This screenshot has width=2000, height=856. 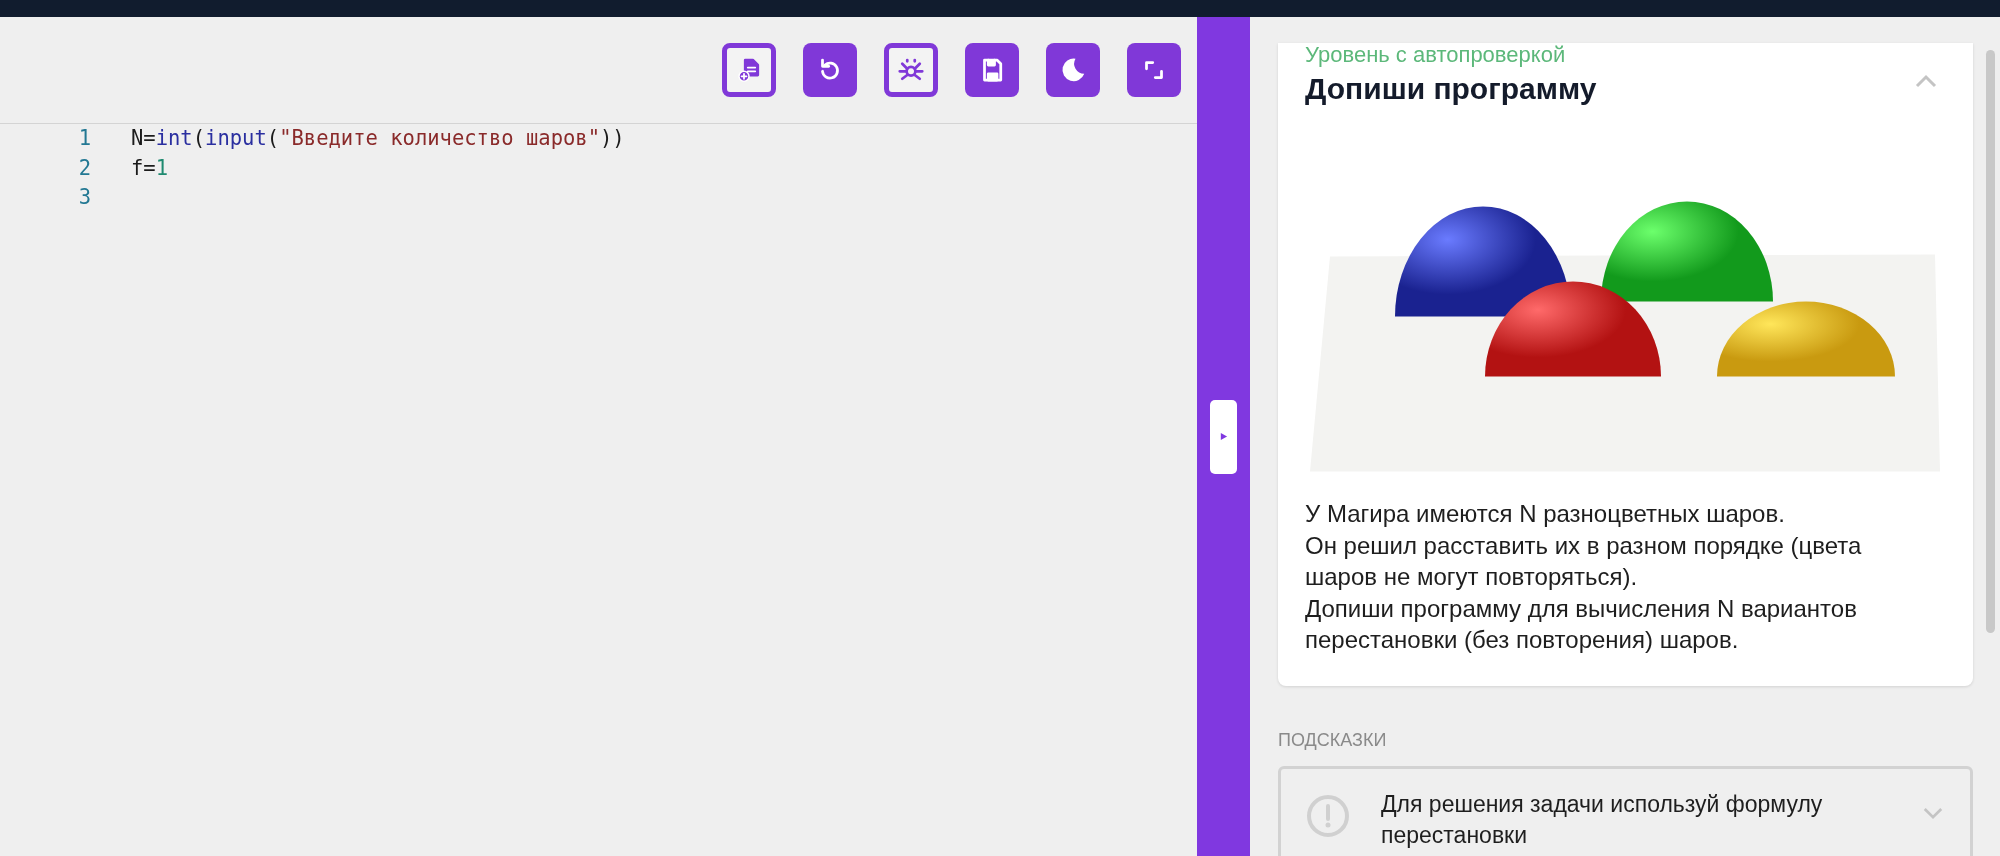 What do you see at coordinates (1602, 819) in the screenshot?
I see `hint-text: Для решения задачи используй формулу перестановки` at bounding box center [1602, 819].